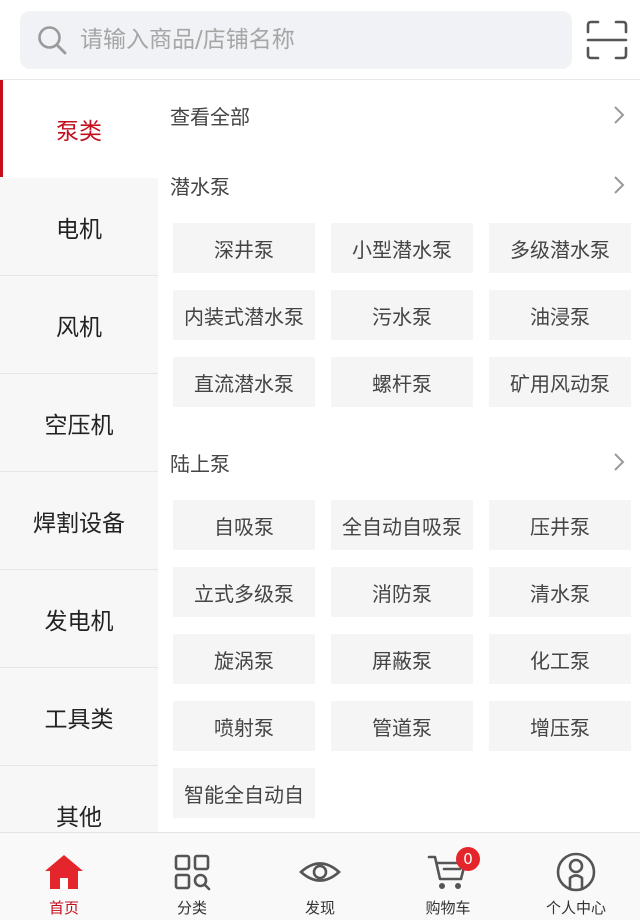 The image size is (640, 920). Describe the element at coordinates (79, 817) in the screenshot. I see `sidebar-item-label: 其他` at that location.